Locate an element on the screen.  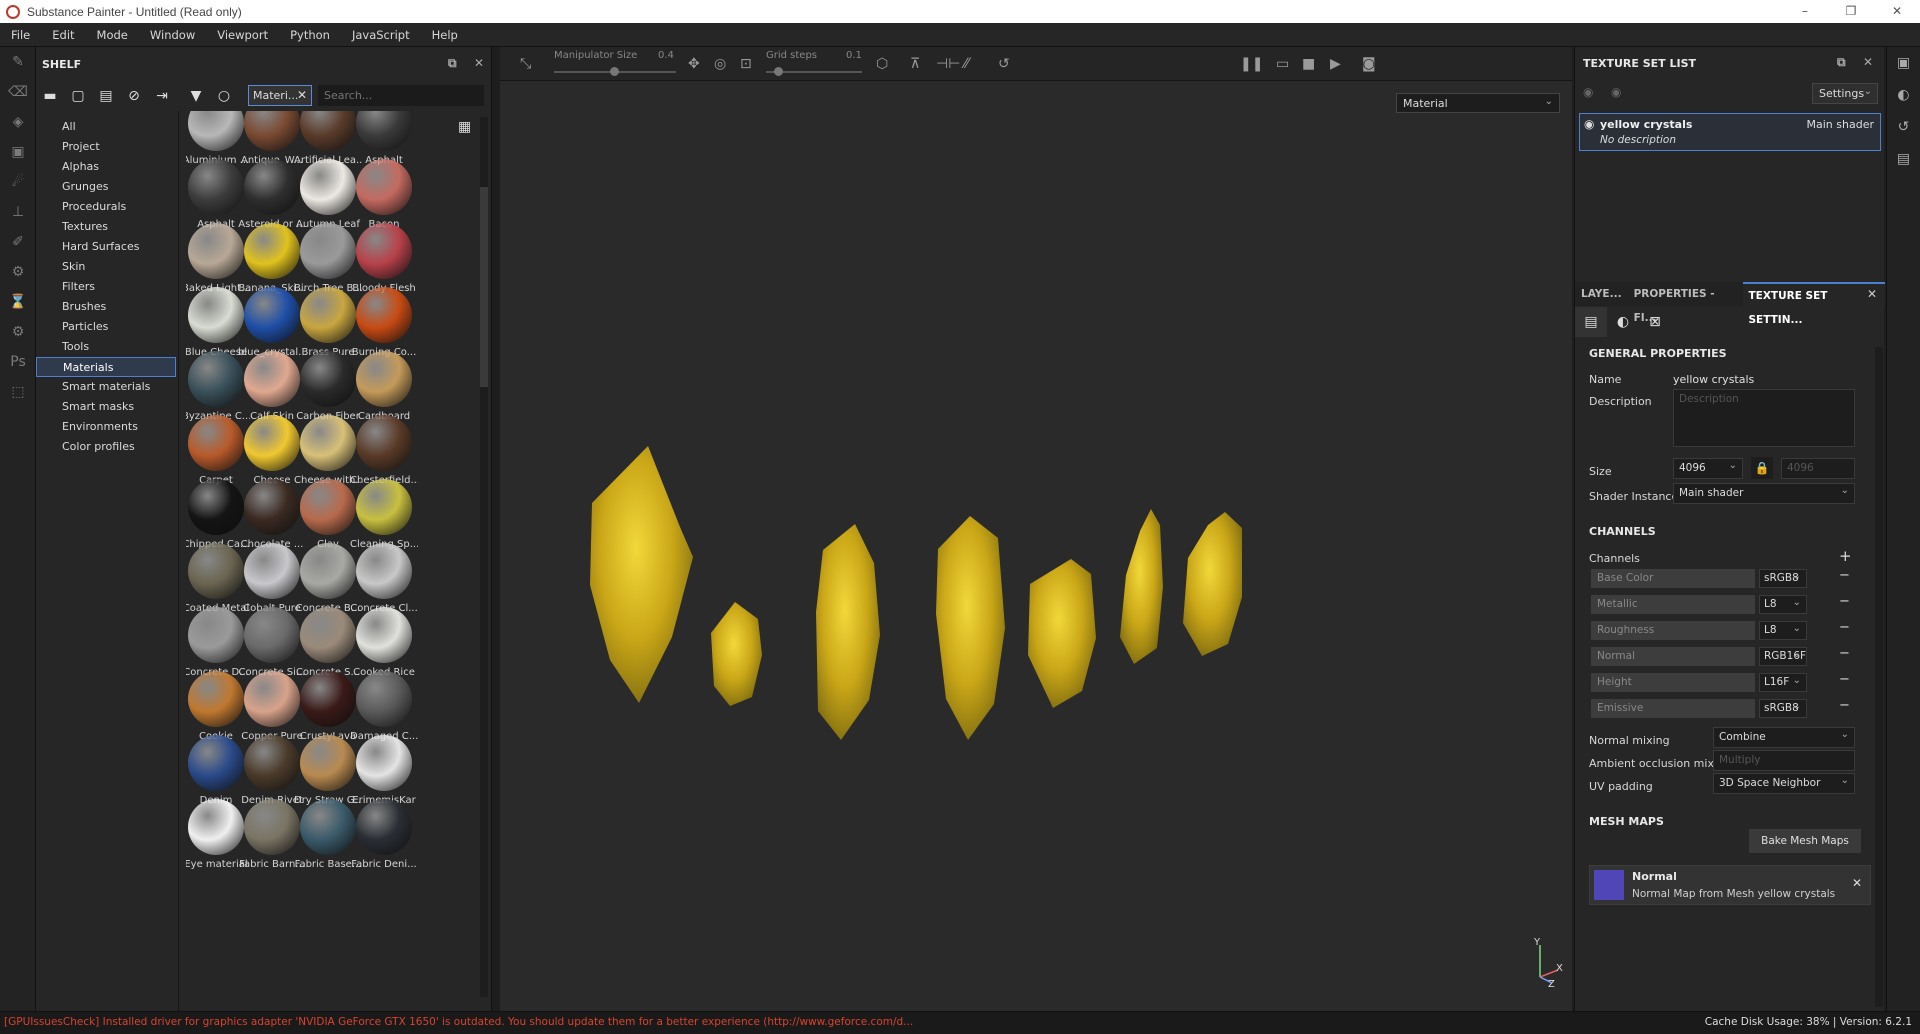
category-item: Procedurals is located at coordinates (106, 207).